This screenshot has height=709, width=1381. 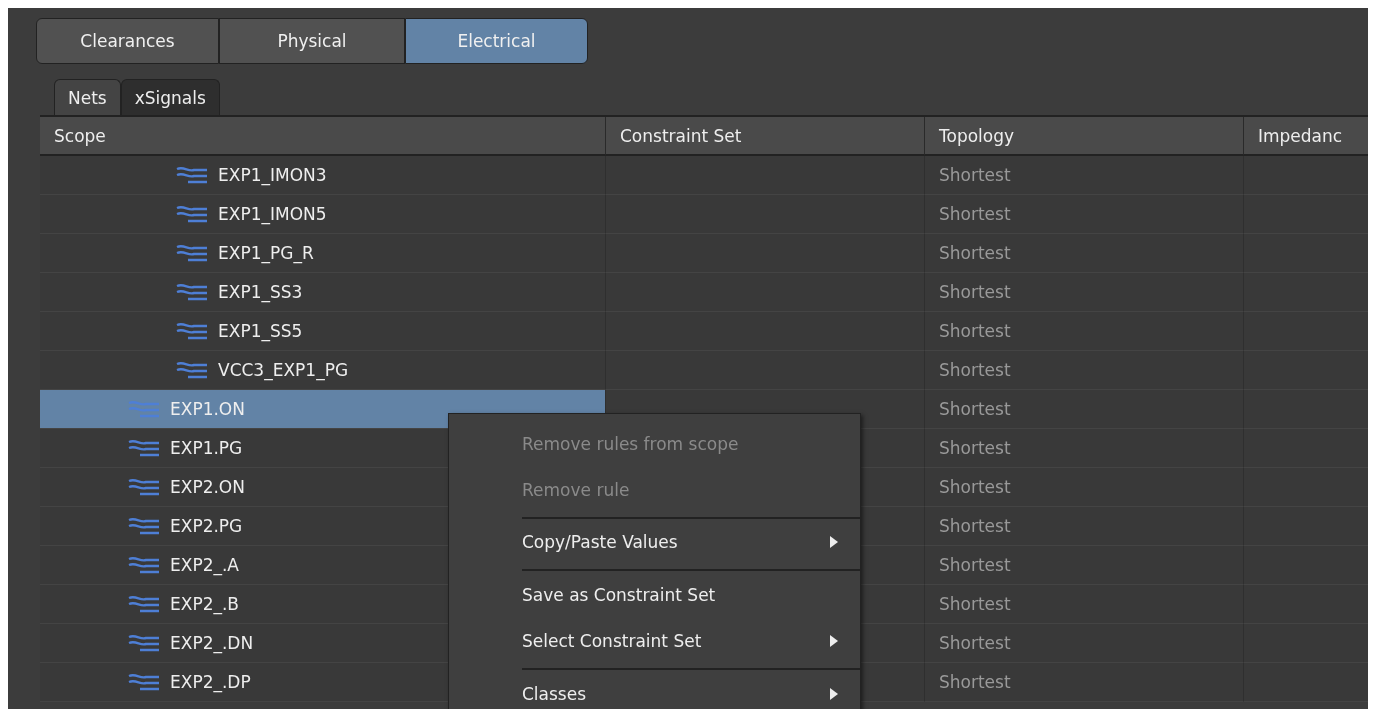 What do you see at coordinates (205, 604) in the screenshot?
I see `net-name: EXP2_.B` at bounding box center [205, 604].